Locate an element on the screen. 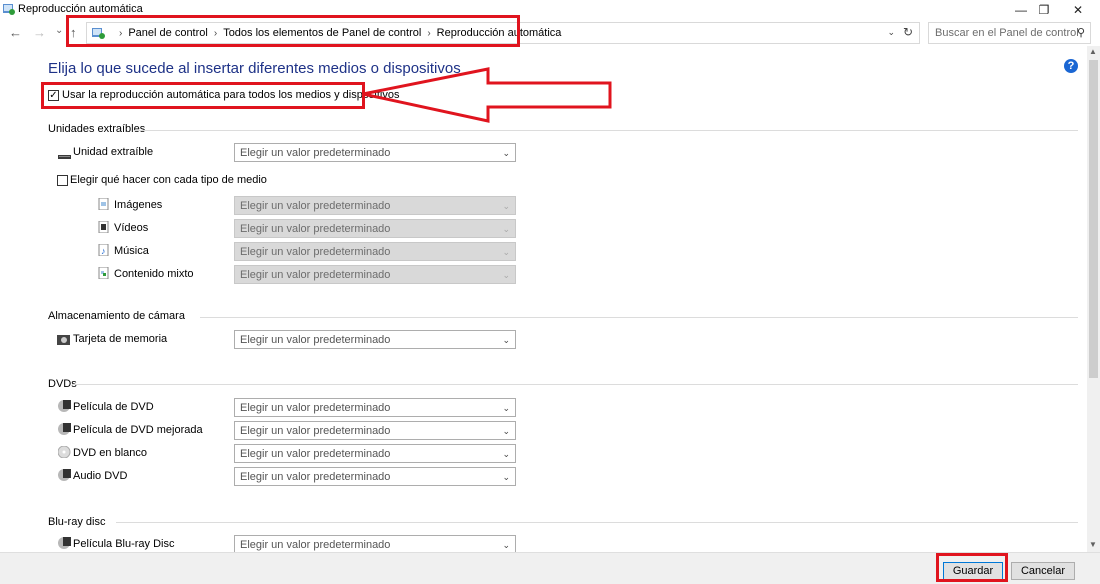 The height and width of the screenshot is (584, 1100). enhanced-dvd-movie-select: Elegir un valor predeterminado ⌄ is located at coordinates (375, 430).